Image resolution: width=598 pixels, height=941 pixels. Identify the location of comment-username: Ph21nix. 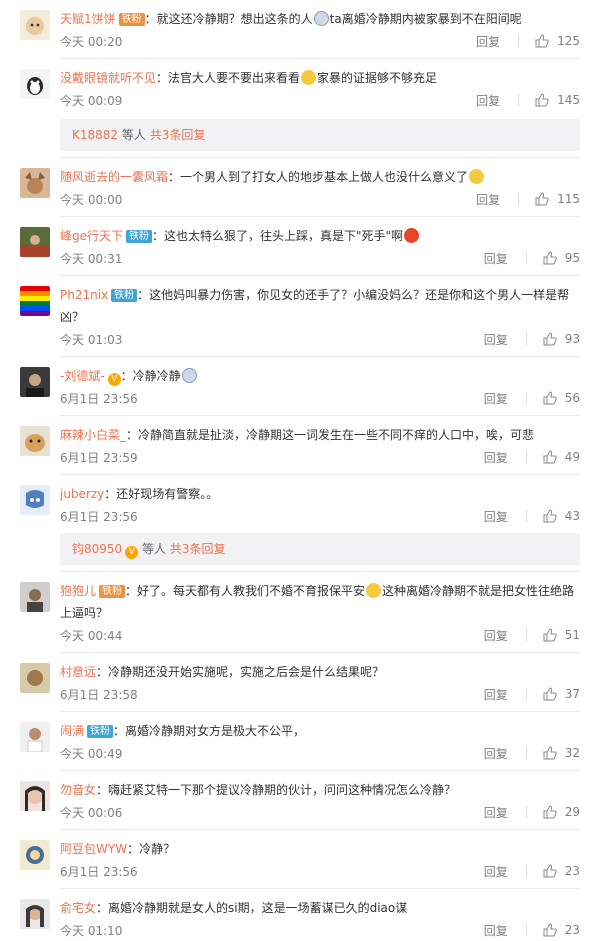
(84, 295).